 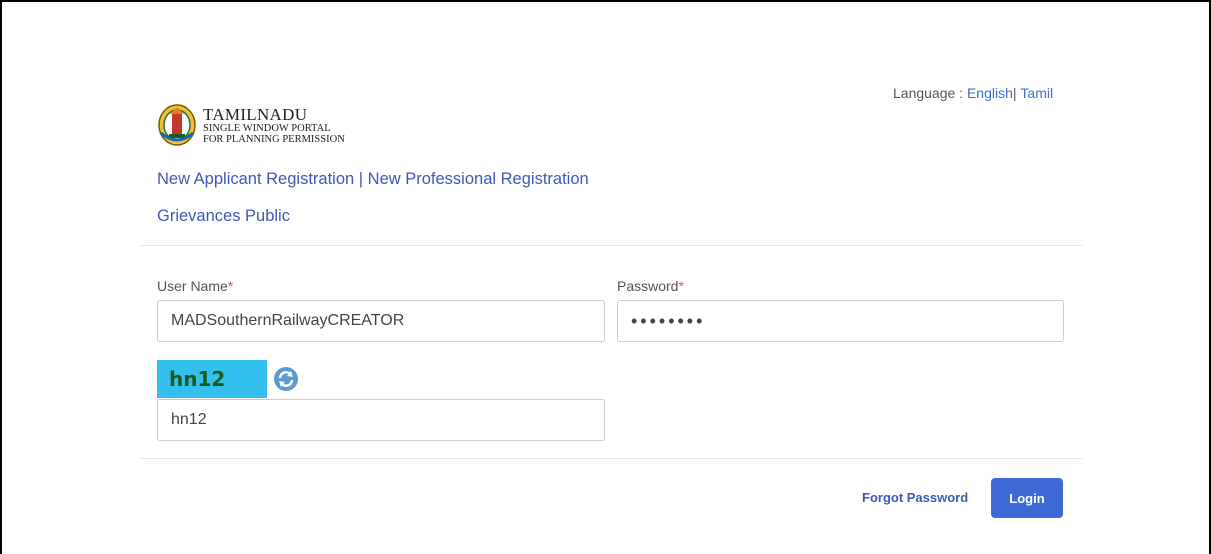 I want to click on username-label: User Name*, so click(x=195, y=286).